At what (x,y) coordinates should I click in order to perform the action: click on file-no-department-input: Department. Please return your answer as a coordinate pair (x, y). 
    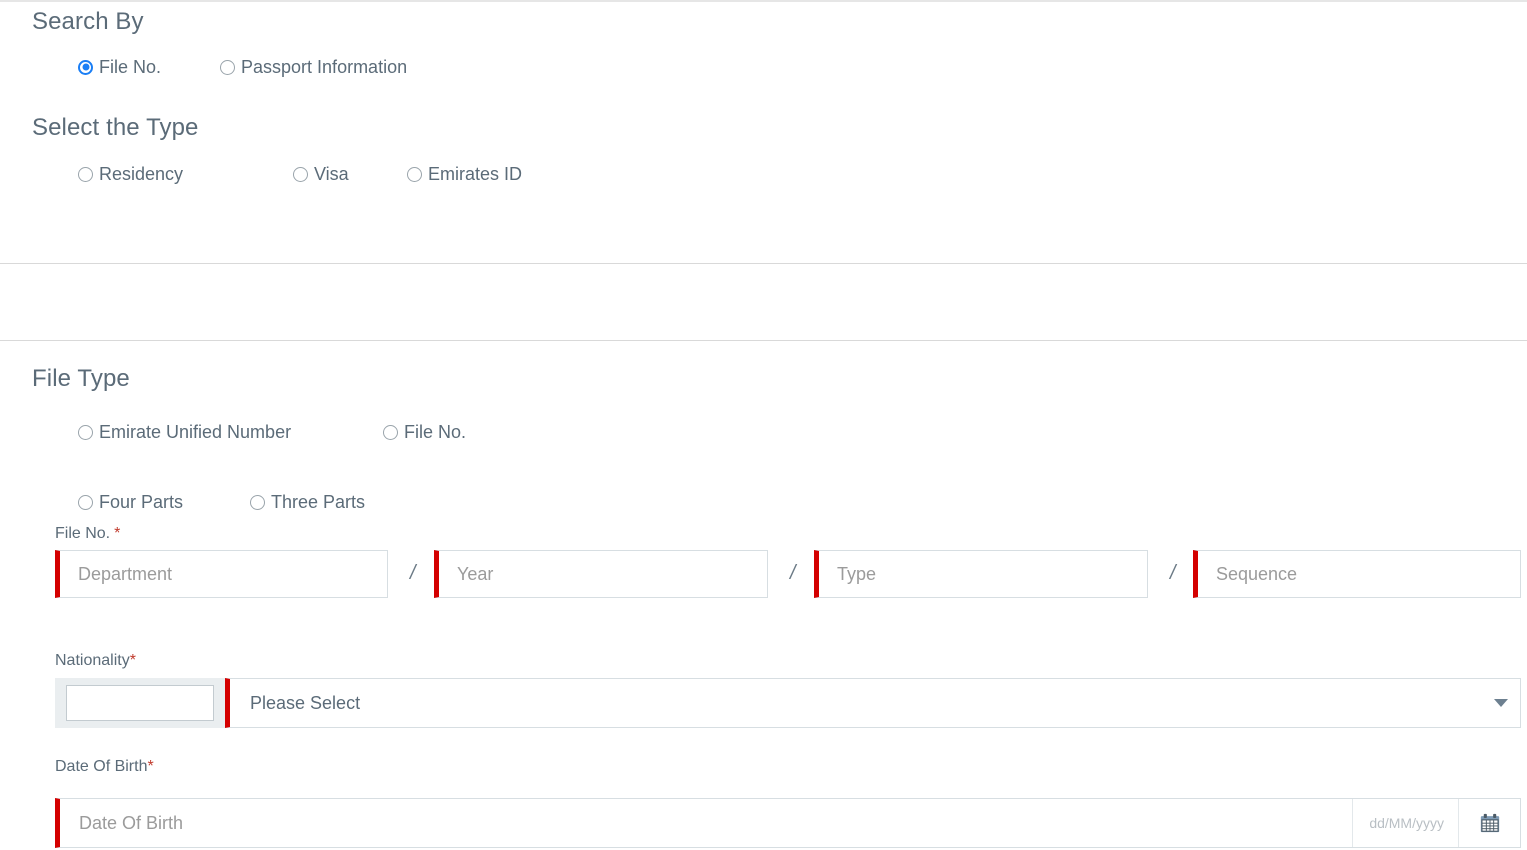
    Looking at the image, I should click on (221, 574).